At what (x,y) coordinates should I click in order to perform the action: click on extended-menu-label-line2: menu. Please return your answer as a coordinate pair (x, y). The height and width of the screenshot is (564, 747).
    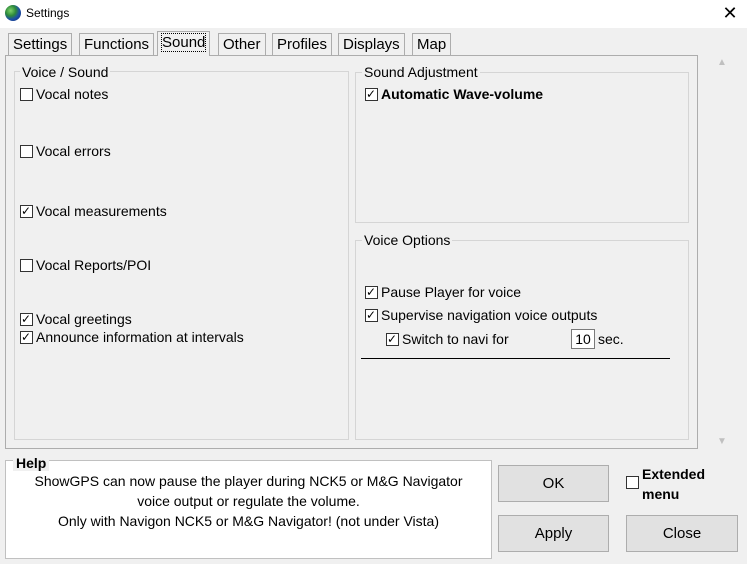
    Looking at the image, I should click on (661, 494).